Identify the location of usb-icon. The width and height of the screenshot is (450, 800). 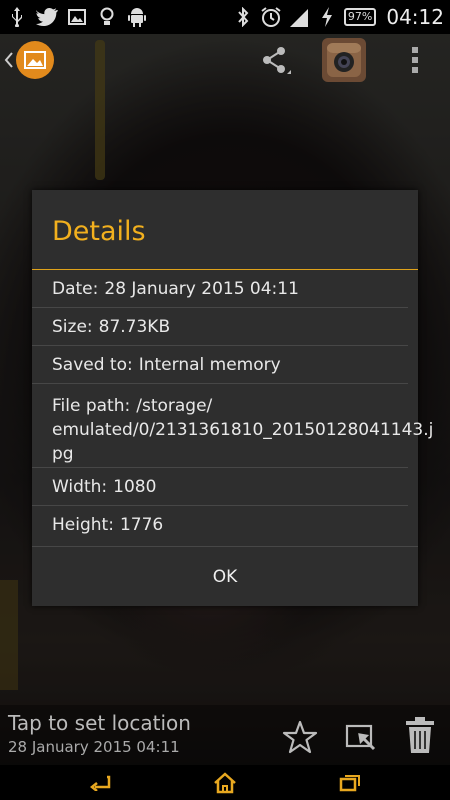
(17, 17).